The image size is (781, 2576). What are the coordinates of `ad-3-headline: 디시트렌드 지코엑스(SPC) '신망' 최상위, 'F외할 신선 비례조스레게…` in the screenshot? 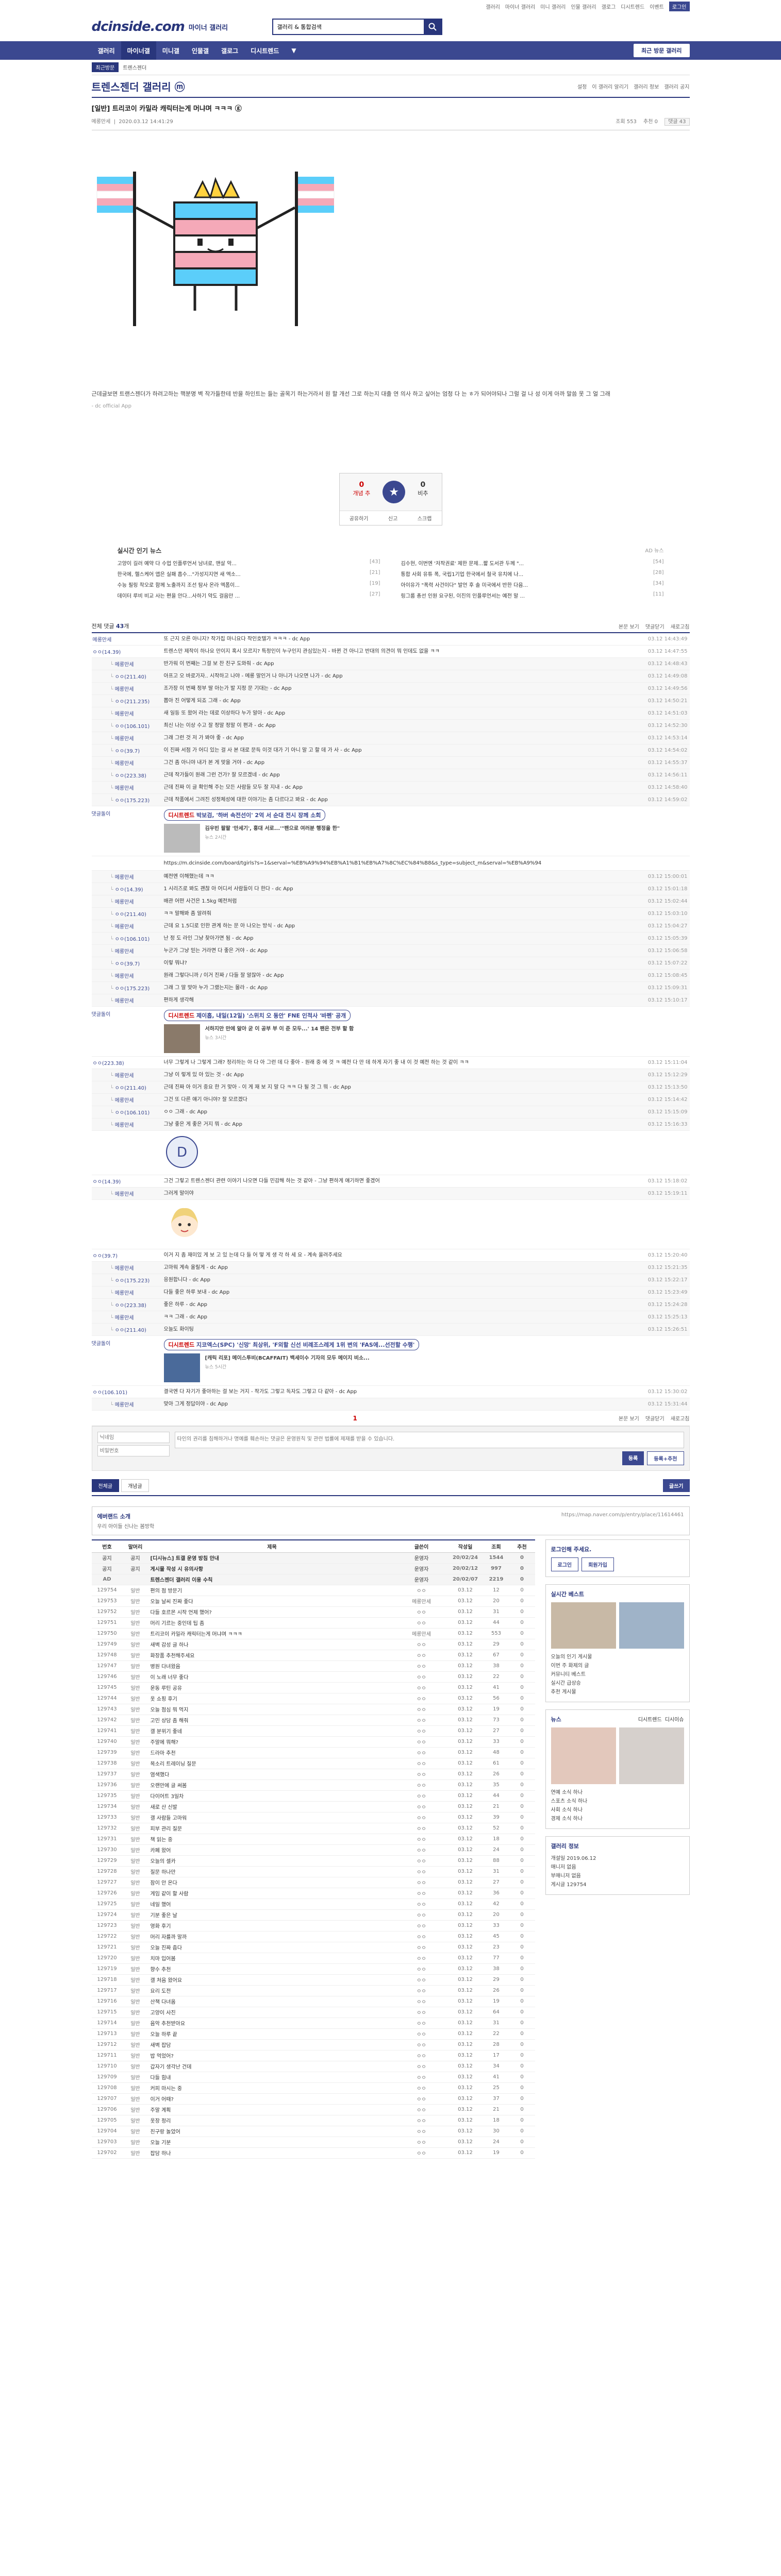 It's located at (291, 1344).